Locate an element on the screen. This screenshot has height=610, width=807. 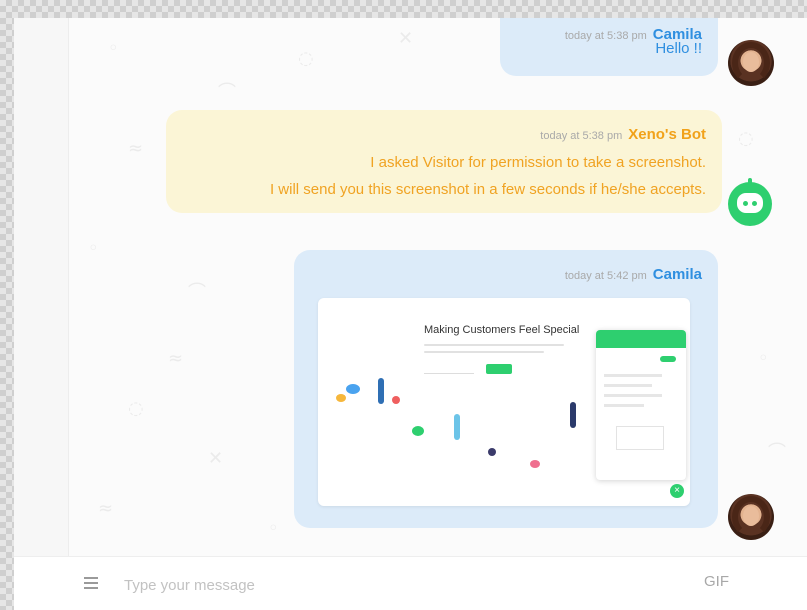
robot-icon is located at coordinates (750, 202).